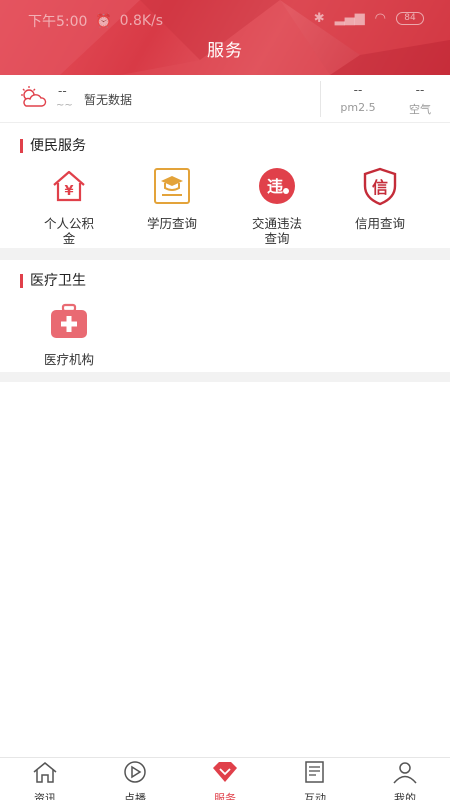 The height and width of the screenshot is (800, 450). I want to click on pm25-value: --, so click(358, 90).